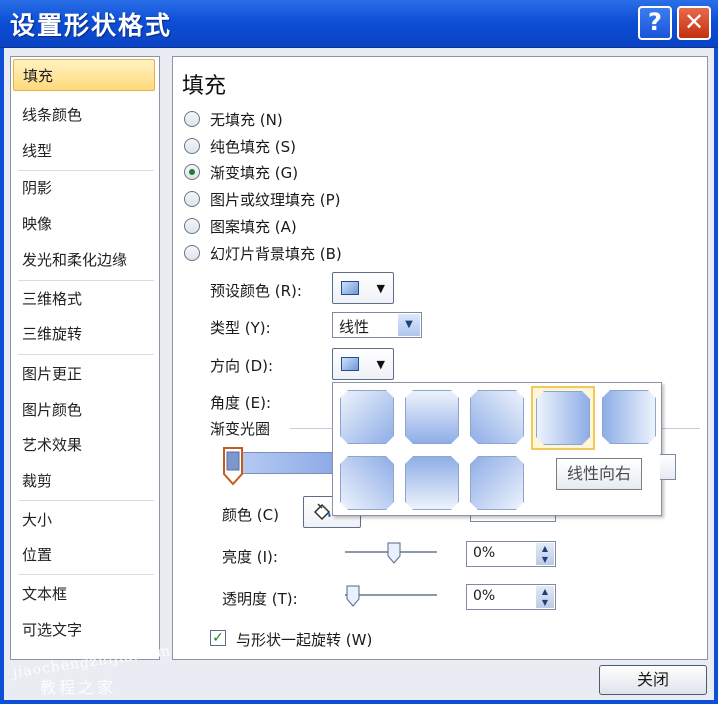 The width and height of the screenshot is (718, 704). I want to click on direction-tile-diagonal-bottom-left, so click(367, 483).